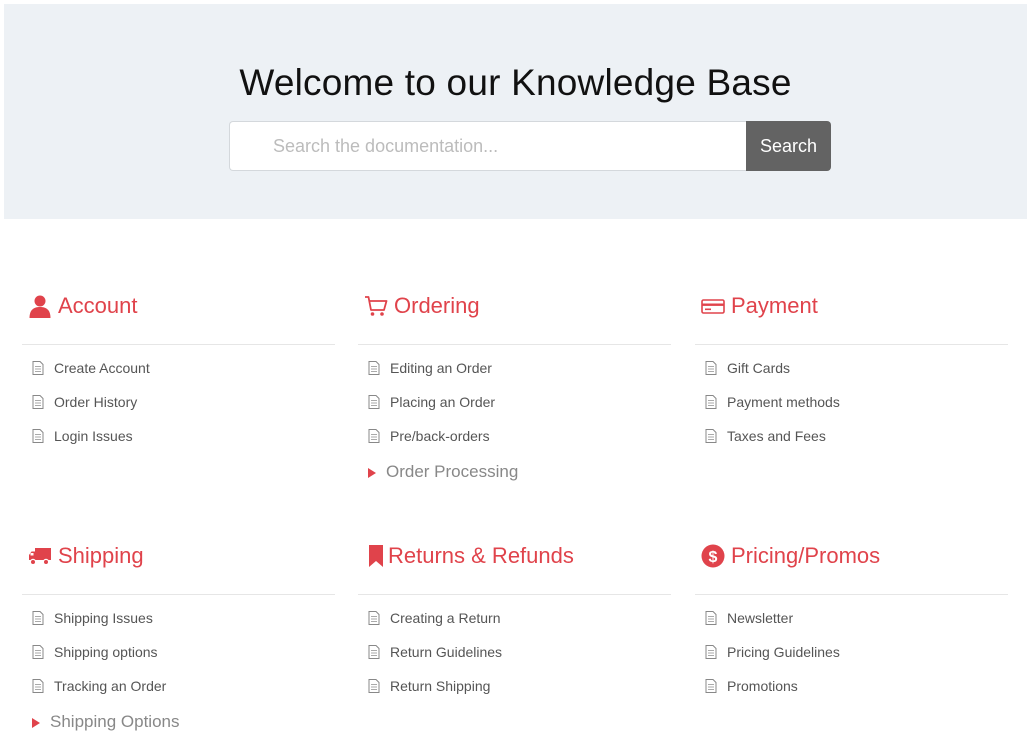 This screenshot has height=751, width=1028. Describe the element at coordinates (110, 686) in the screenshot. I see `article-label: Tracking an Order` at that location.